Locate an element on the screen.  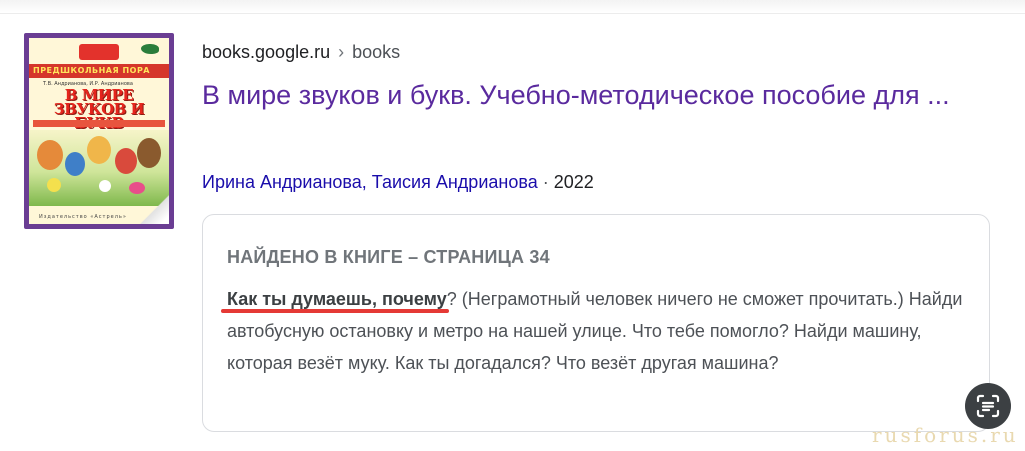
watermark: rusforus.ru is located at coordinates (945, 435).